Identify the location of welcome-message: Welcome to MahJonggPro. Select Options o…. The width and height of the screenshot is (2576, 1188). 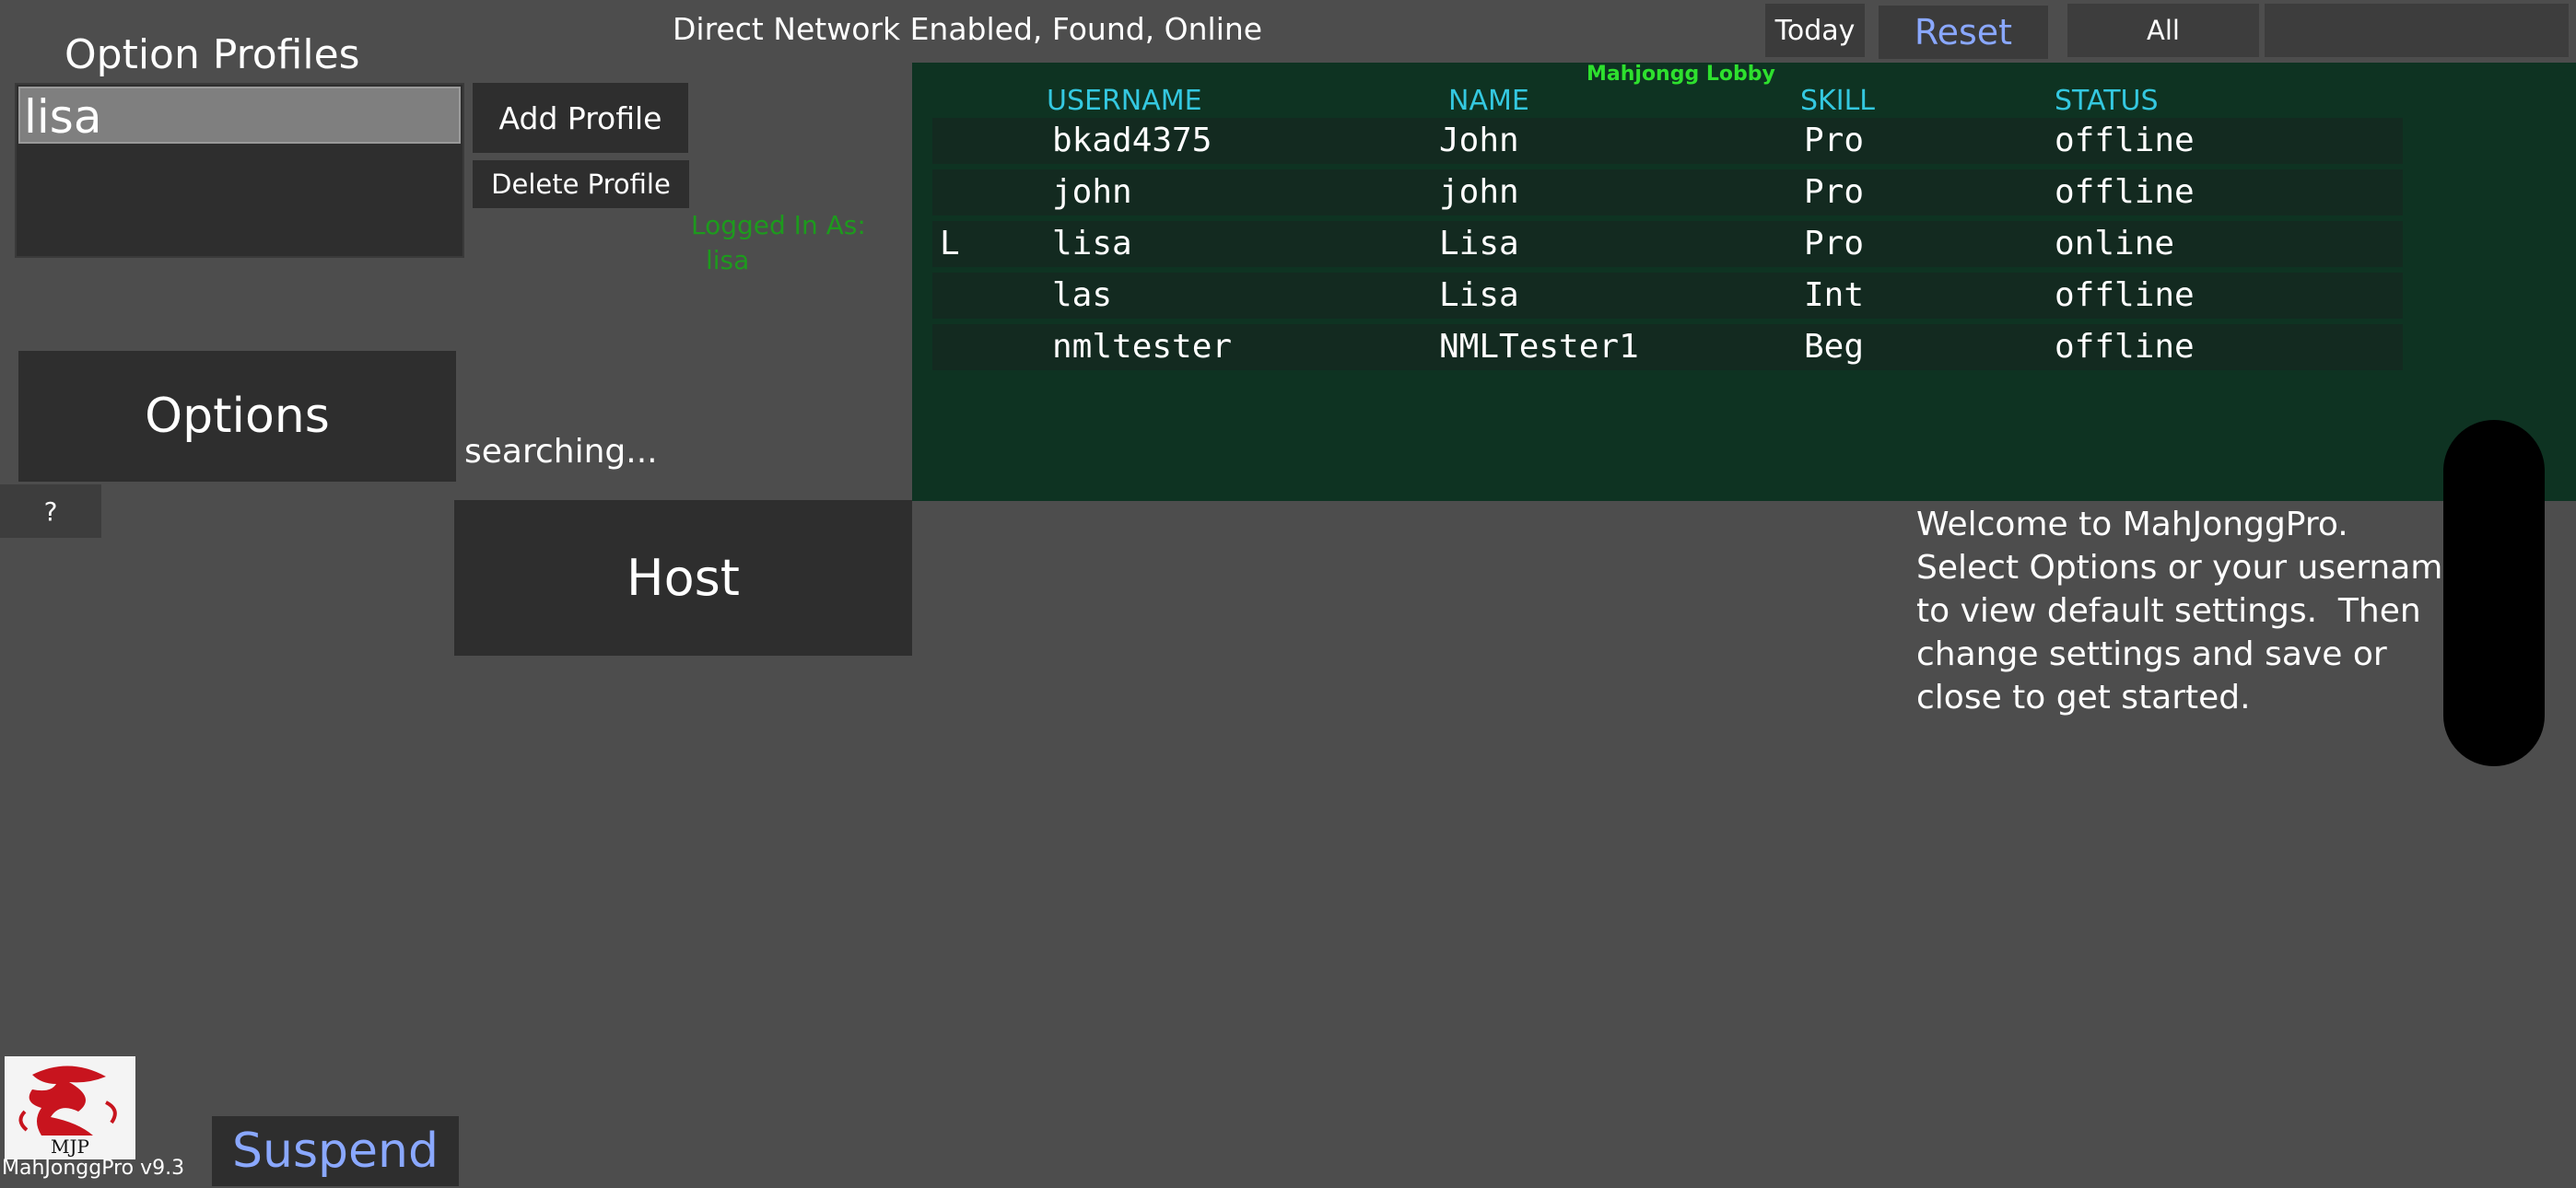
(2190, 611).